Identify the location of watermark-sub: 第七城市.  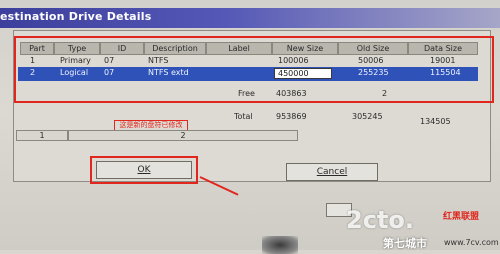
(405, 243).